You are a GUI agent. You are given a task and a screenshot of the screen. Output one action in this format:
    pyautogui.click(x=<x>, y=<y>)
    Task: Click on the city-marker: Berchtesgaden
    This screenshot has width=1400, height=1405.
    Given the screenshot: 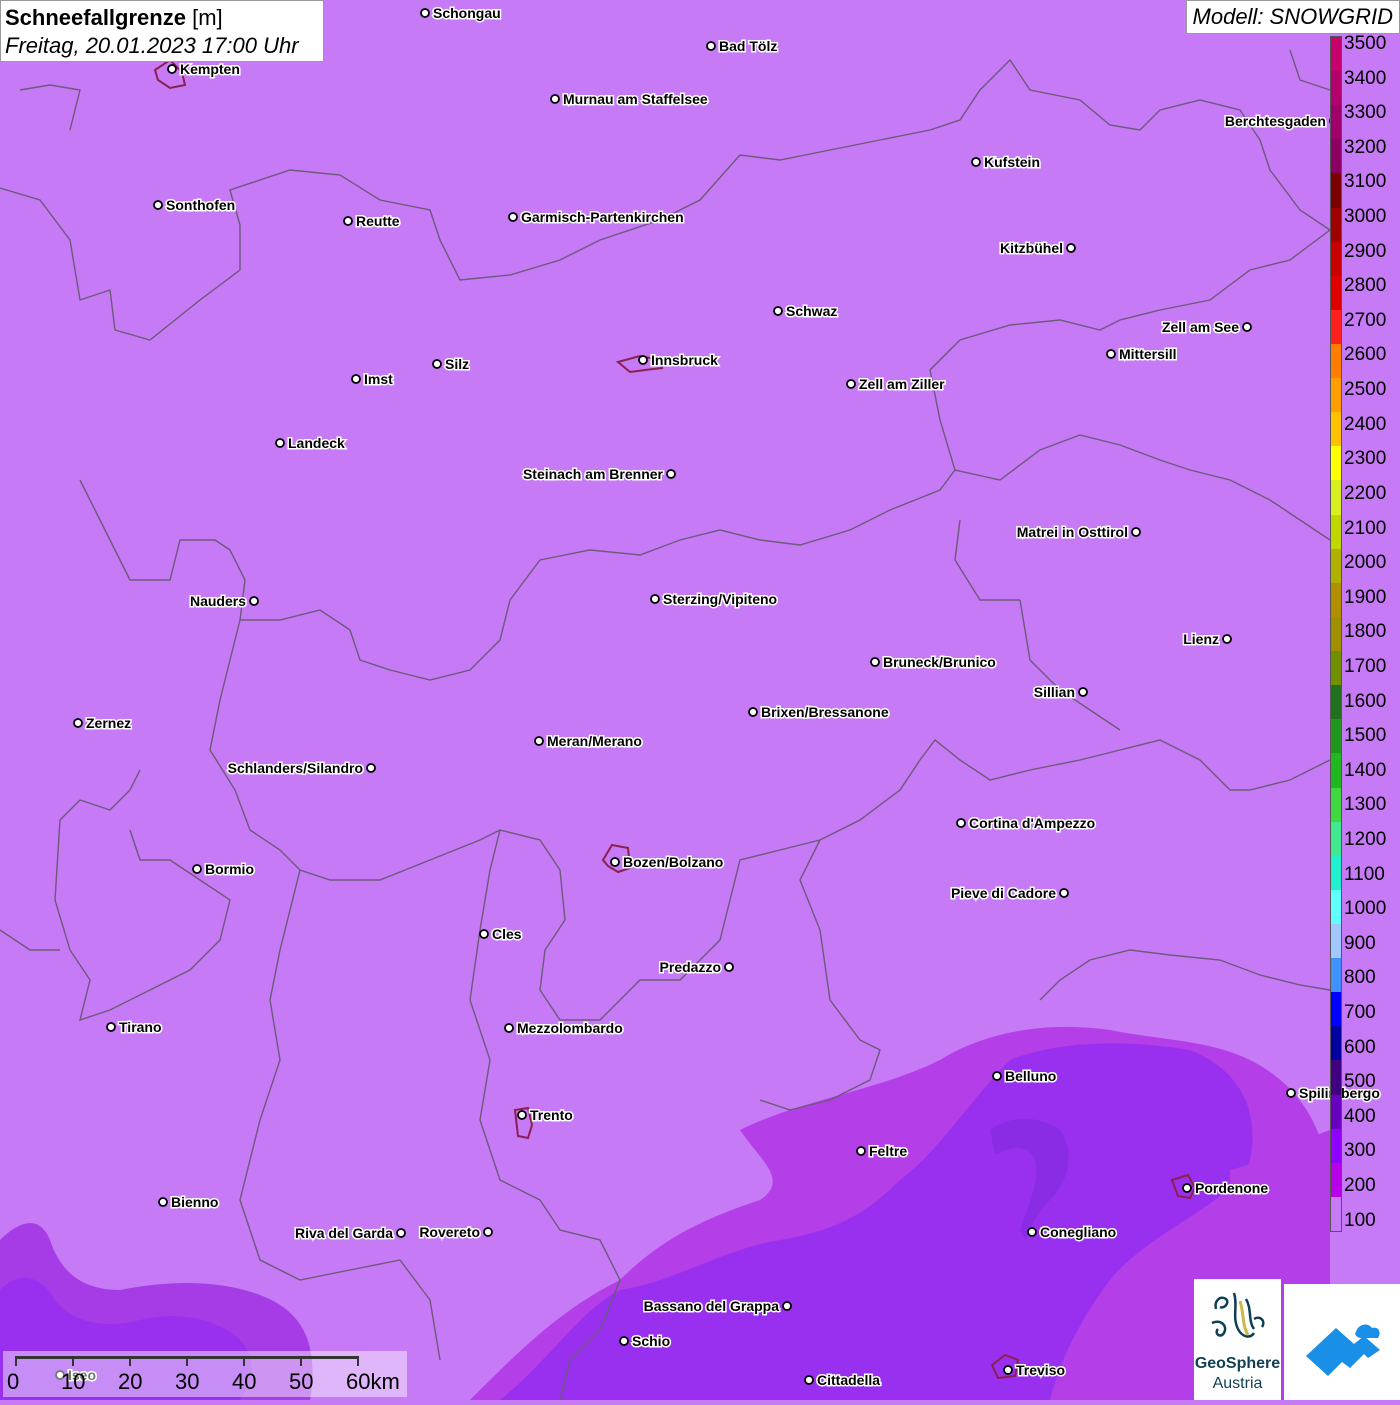 What is the action you would take?
    pyautogui.click(x=1281, y=121)
    